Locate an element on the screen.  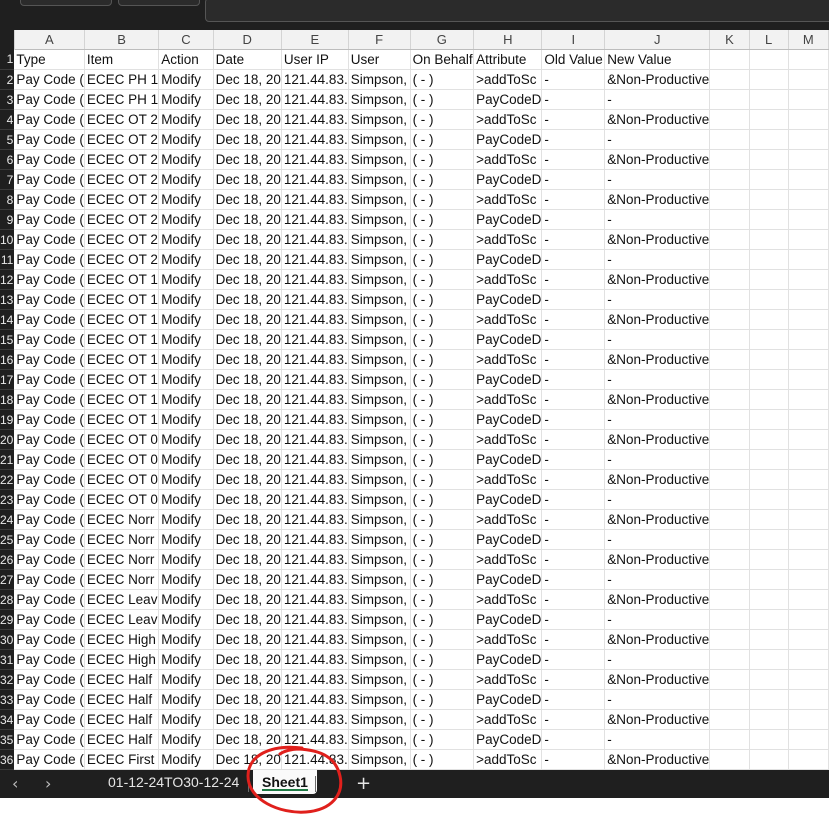
column-header-a: A is located at coordinates (49, 40).